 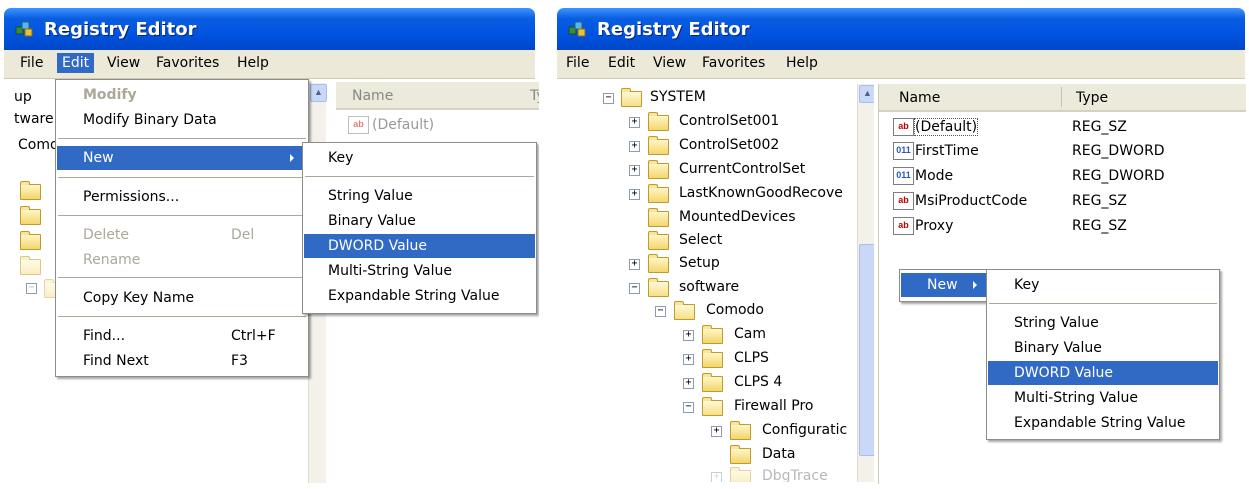 What do you see at coordinates (761, 193) in the screenshot?
I see `tree-item-lastknowngood: LastKnownGoodRecove` at bounding box center [761, 193].